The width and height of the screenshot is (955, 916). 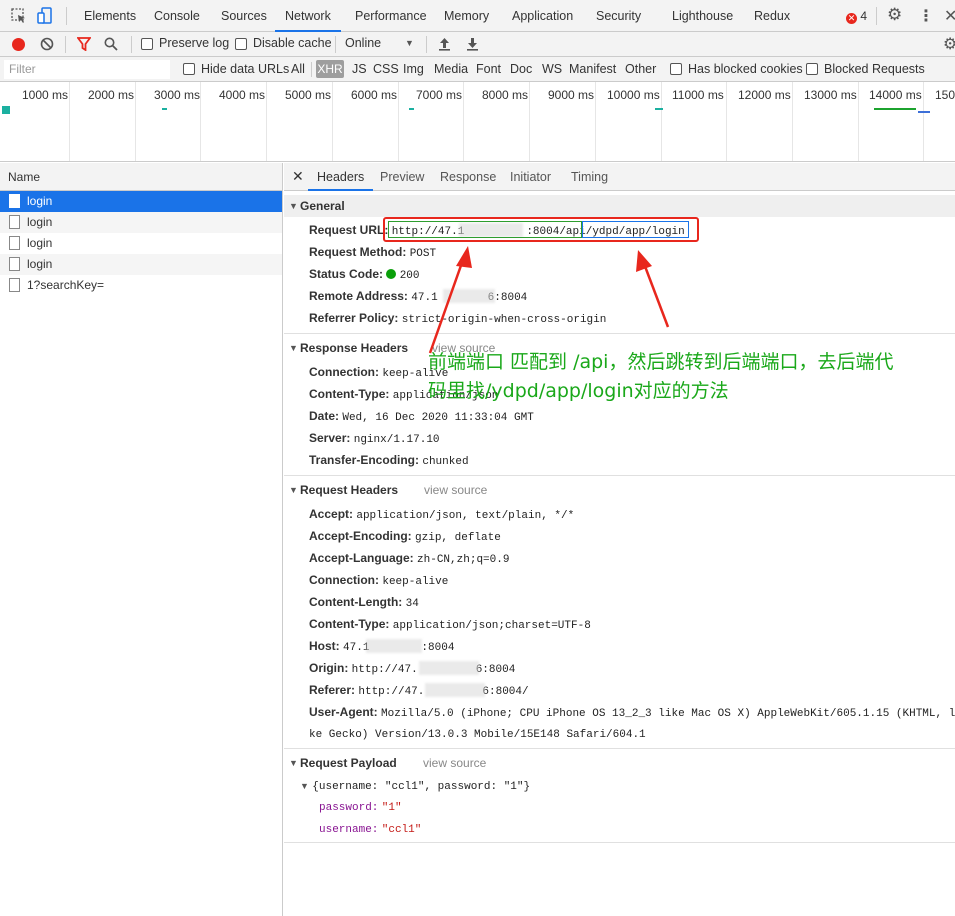 I want to click on annotation-arrows, so click(x=549, y=300).